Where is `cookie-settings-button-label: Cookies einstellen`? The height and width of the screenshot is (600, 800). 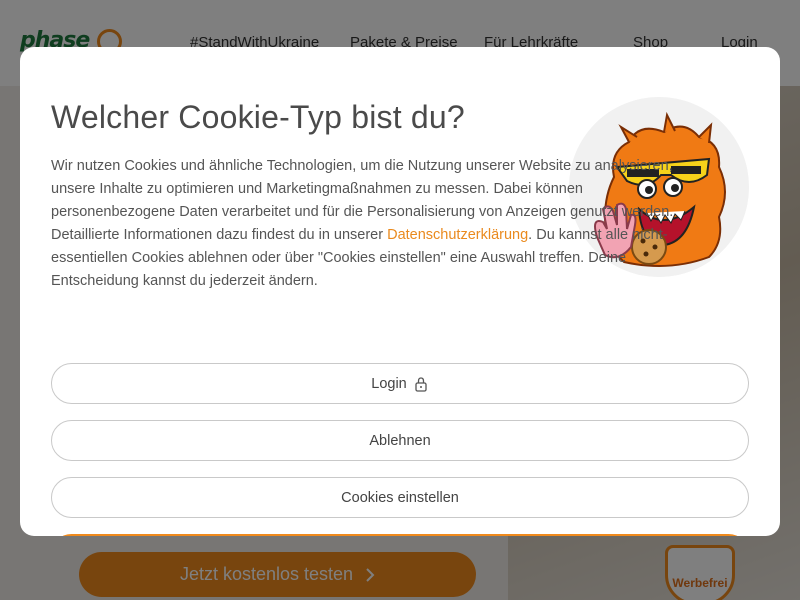
cookie-settings-button-label: Cookies einstellen is located at coordinates (400, 497).